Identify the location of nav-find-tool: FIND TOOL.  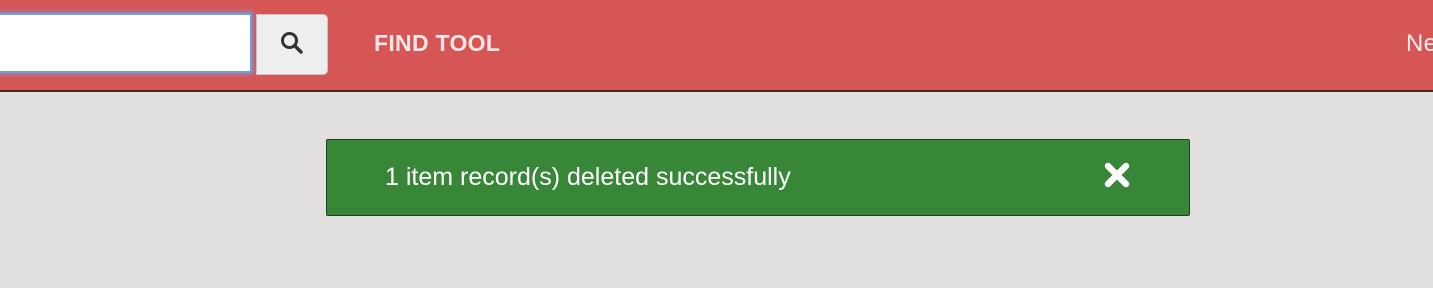
(437, 43).